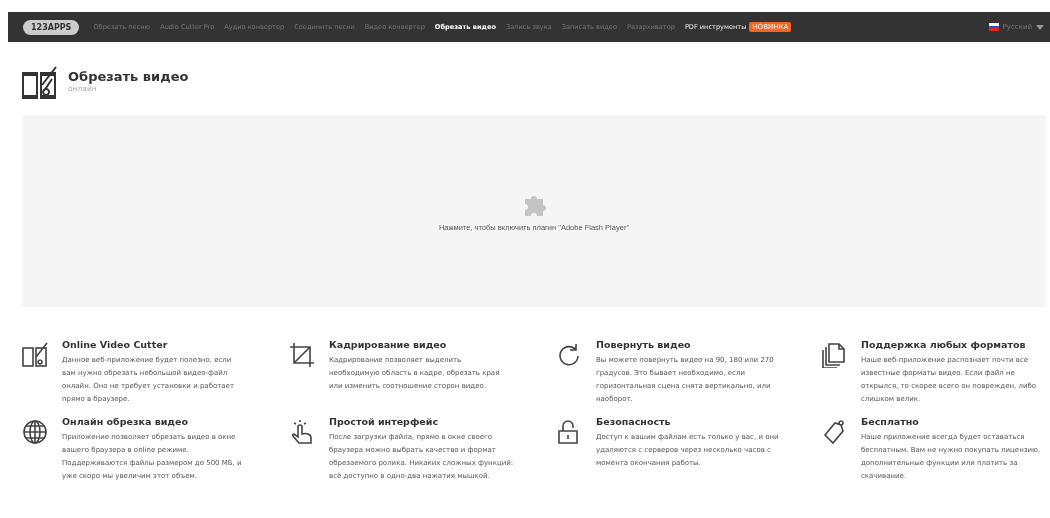 The width and height of the screenshot is (1050, 518). Describe the element at coordinates (128, 76) in the screenshot. I see `page-title: Обрезать видео` at that location.